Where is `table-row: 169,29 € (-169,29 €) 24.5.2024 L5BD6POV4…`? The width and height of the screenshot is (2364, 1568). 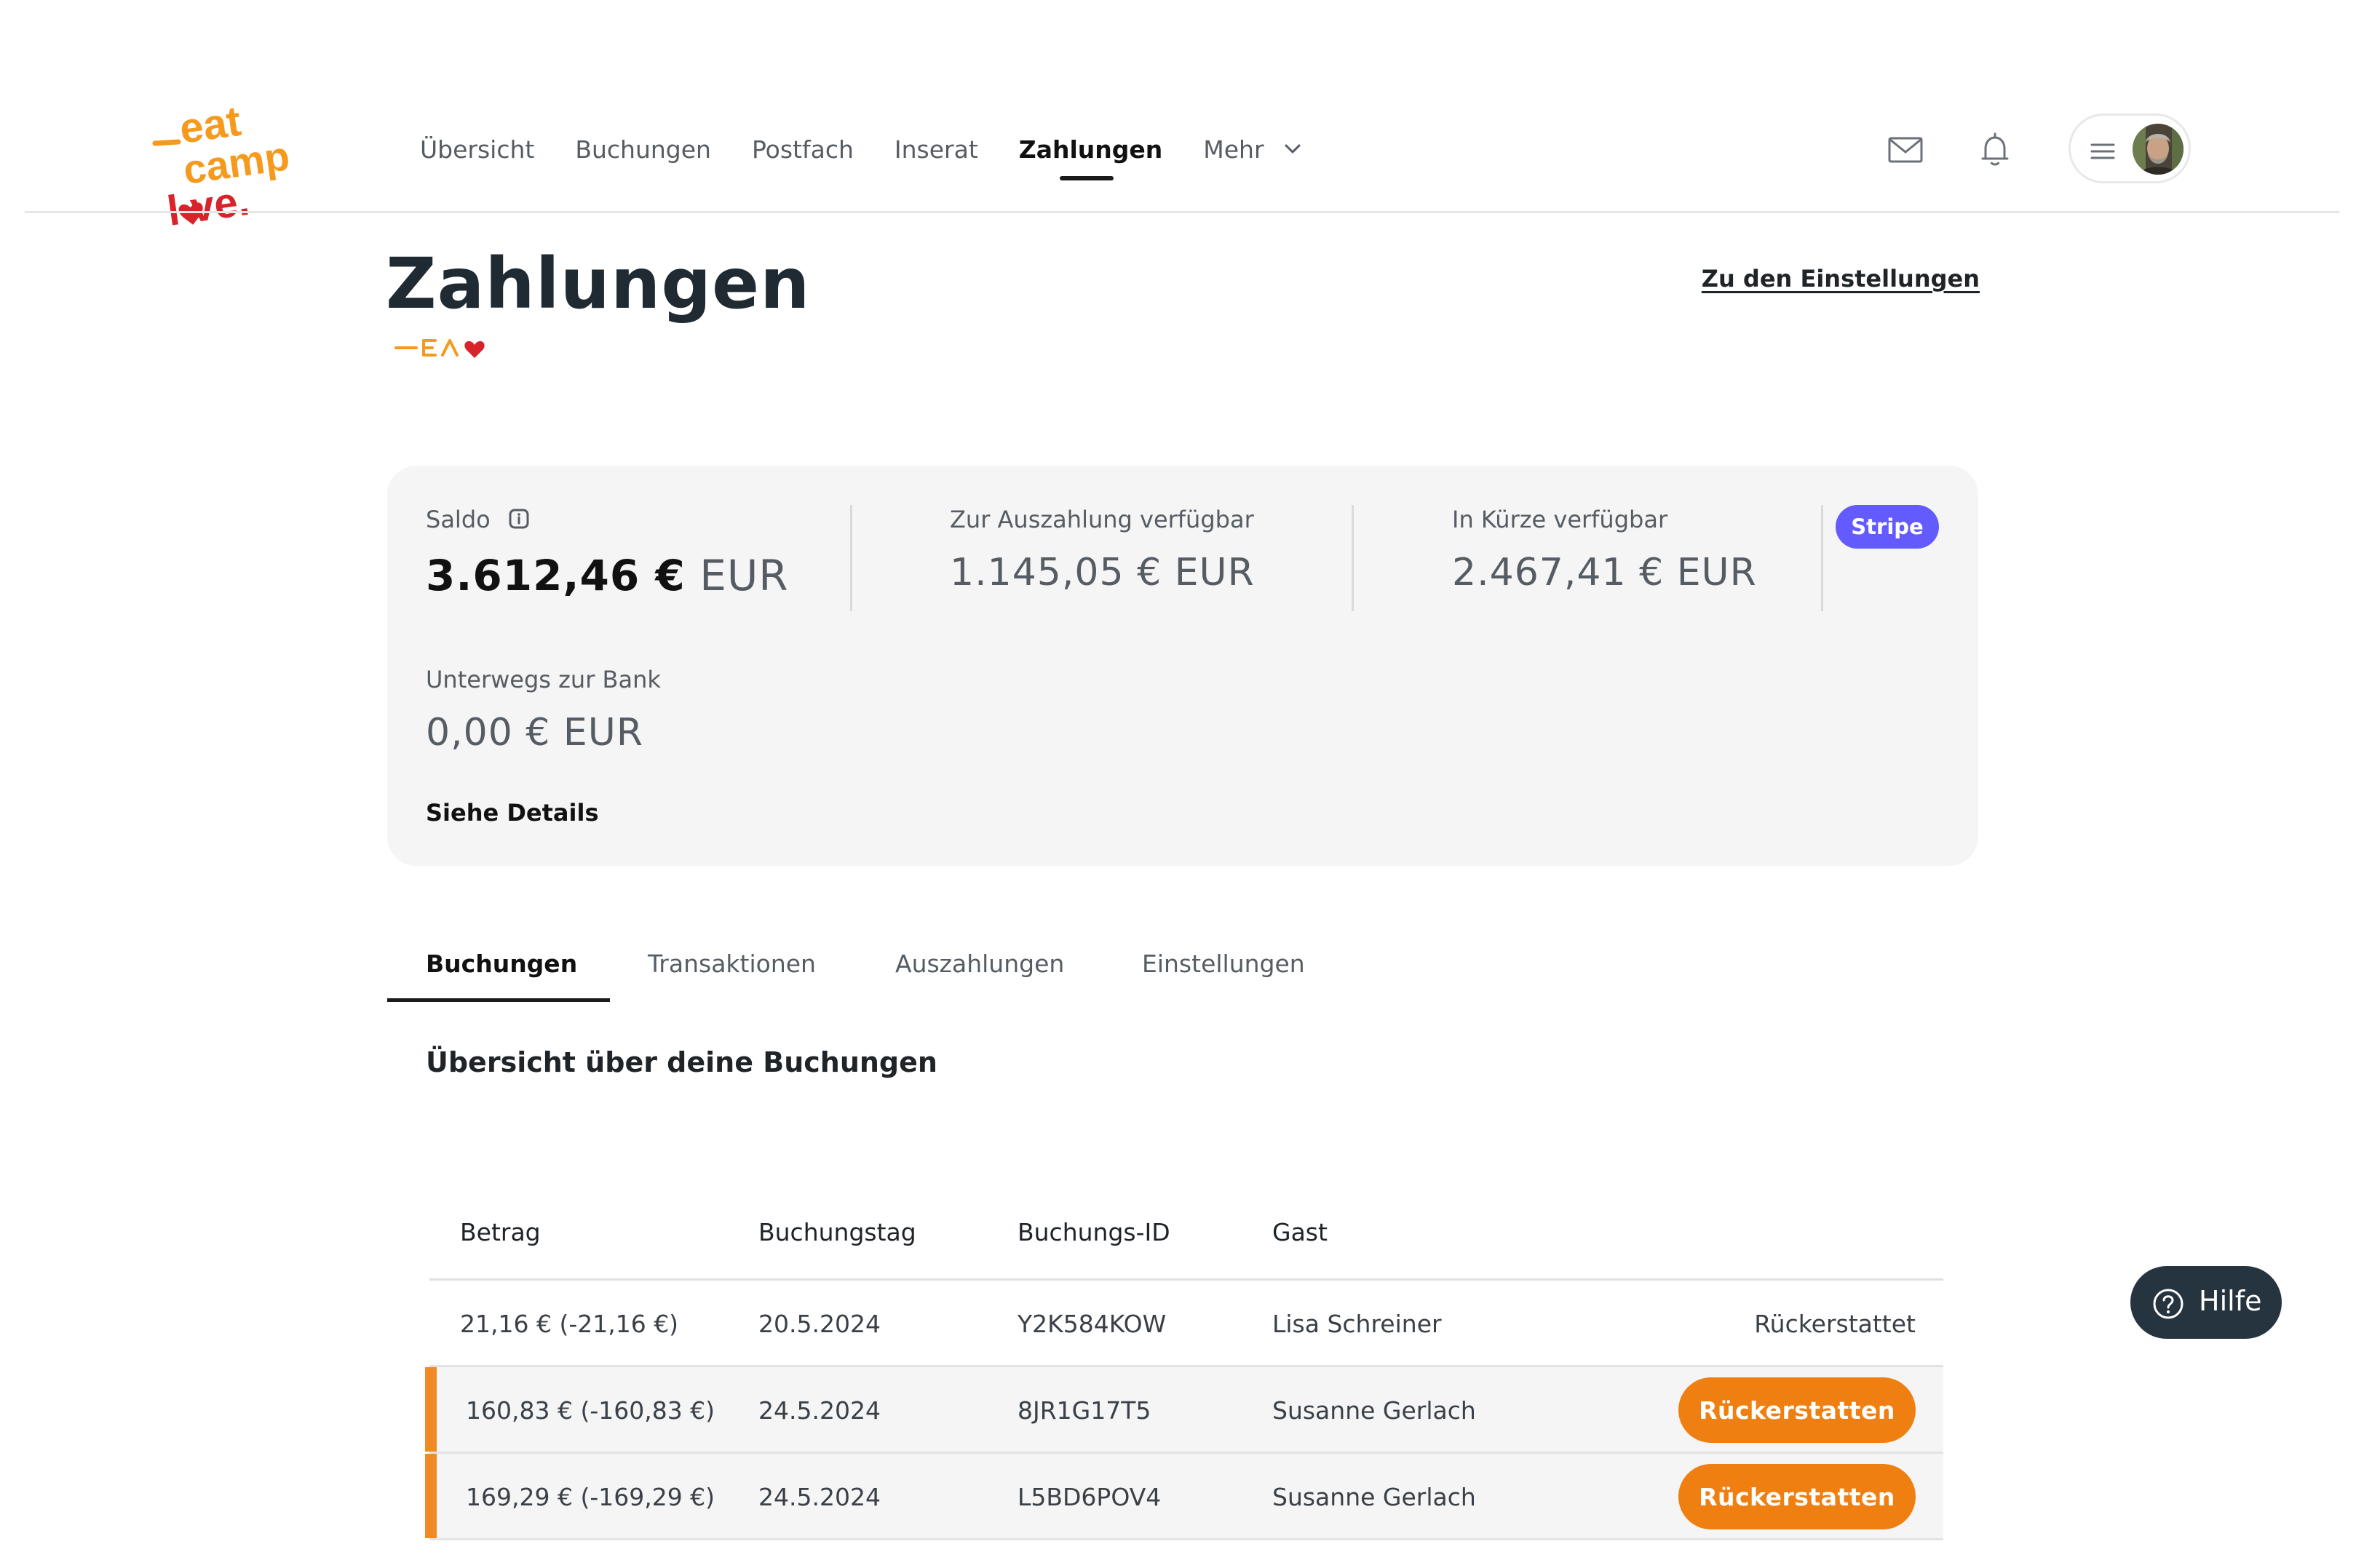
table-row: 169,29 € (-169,29 €) 24.5.2024 L5BD6POV4… is located at coordinates (1184, 1497).